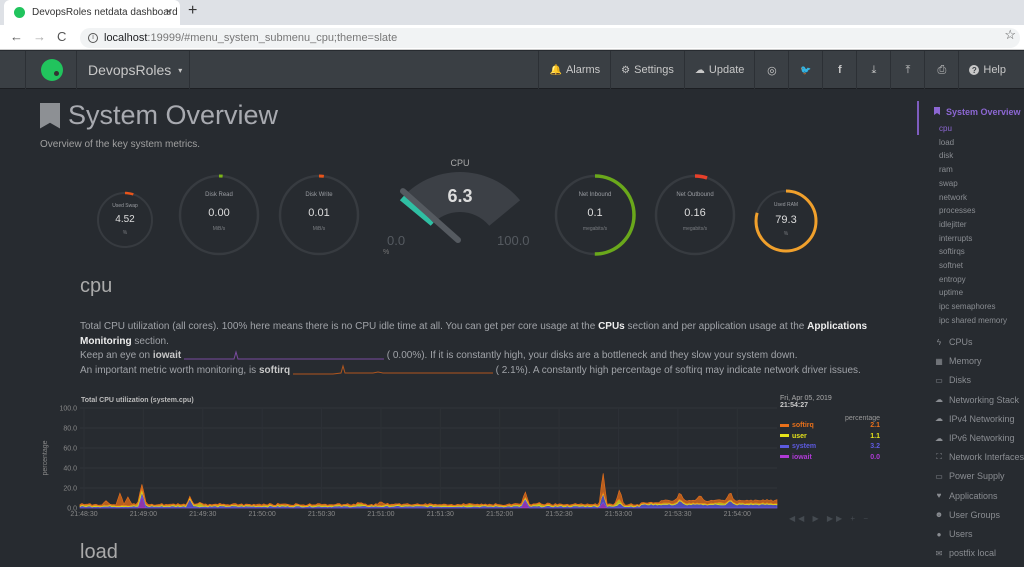 The width and height of the screenshot is (1024, 567). I want to click on twitter-icon: 🐦, so click(806, 69).